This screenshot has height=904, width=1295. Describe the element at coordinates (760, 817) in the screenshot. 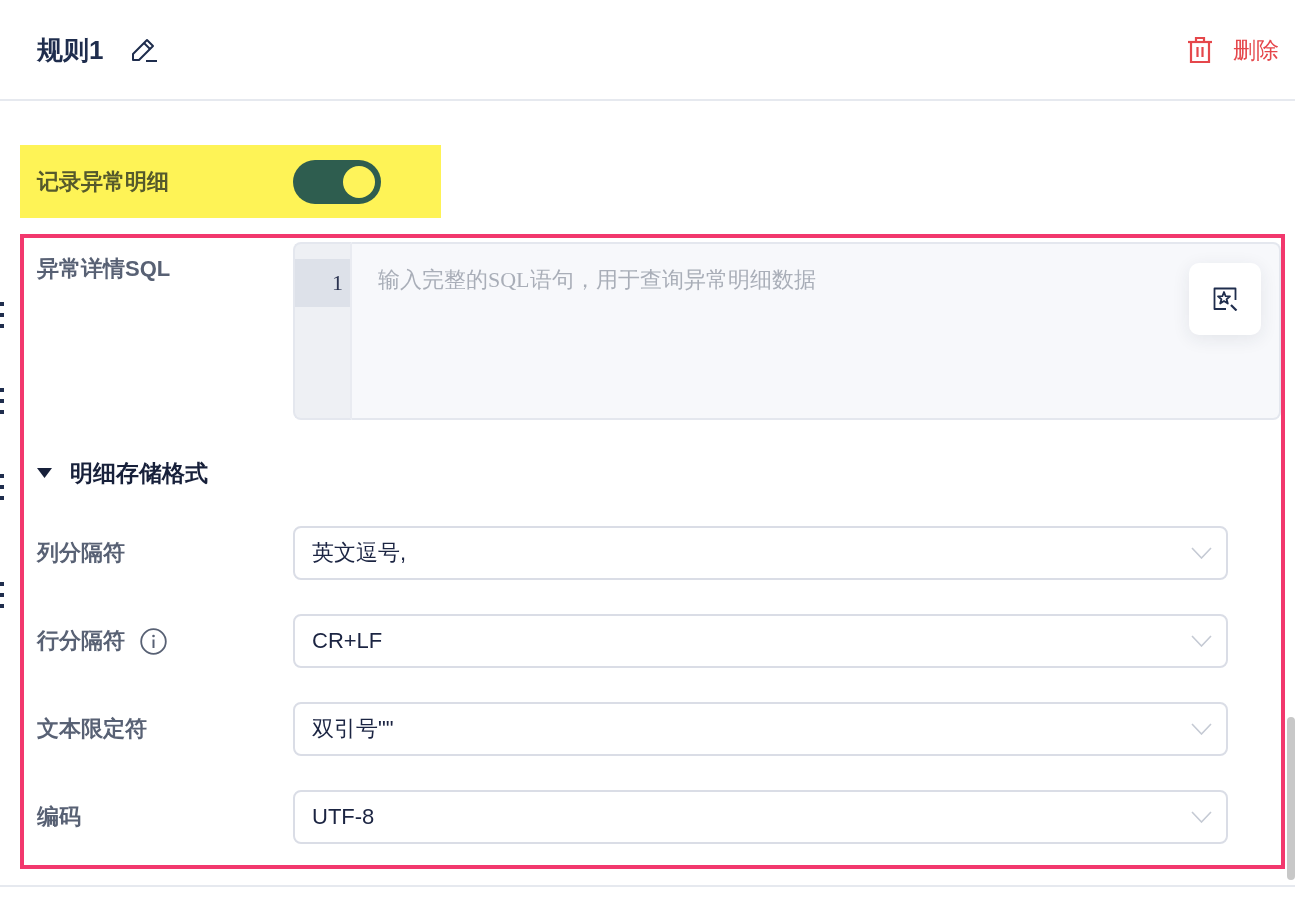

I see `select-field: UTF-8` at that location.